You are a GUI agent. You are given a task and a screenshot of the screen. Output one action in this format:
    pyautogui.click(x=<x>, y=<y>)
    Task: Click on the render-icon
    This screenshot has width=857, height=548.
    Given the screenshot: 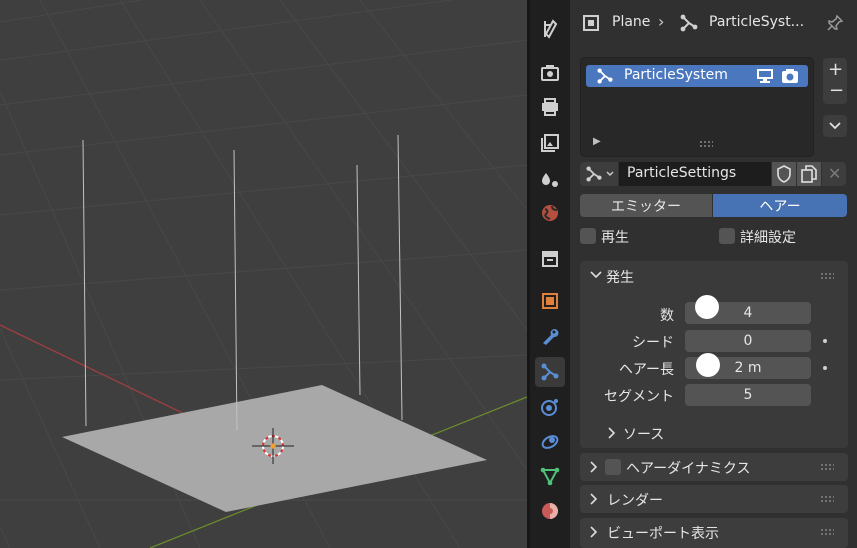 What is the action you would take?
    pyautogui.click(x=550, y=73)
    